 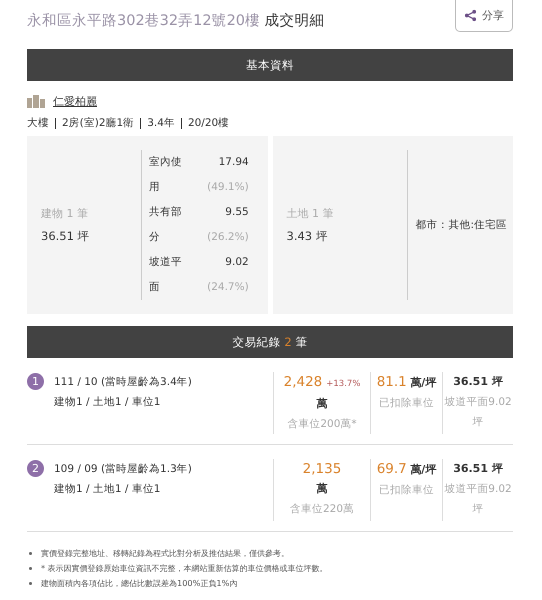 What do you see at coordinates (184, 568) in the screenshot?
I see `note-text: * 表示因實價登錄原始車位資訊不完整，本網站重新估算的車位價格或車位坪數。` at bounding box center [184, 568].